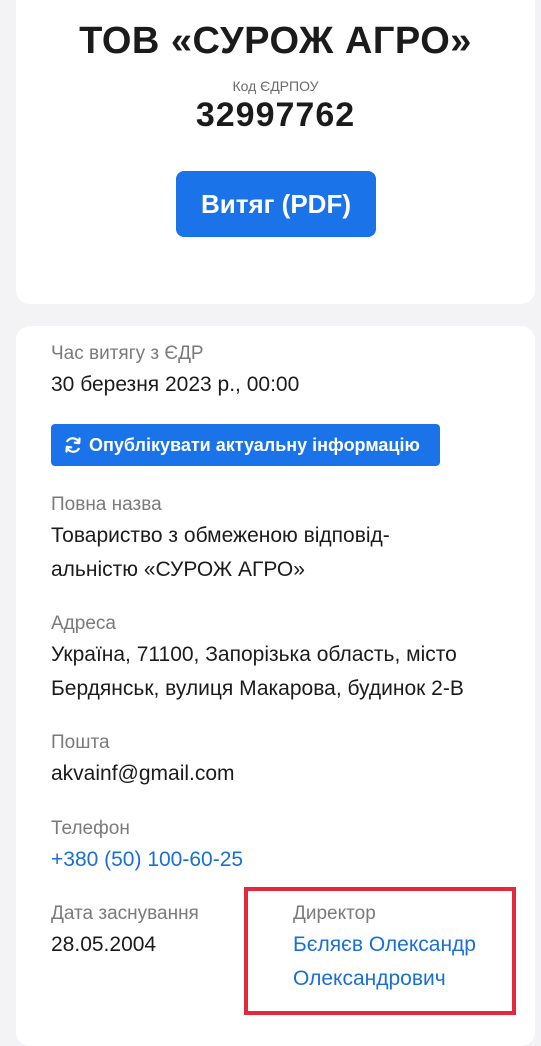 The height and width of the screenshot is (1046, 541). Describe the element at coordinates (73, 445) in the screenshot. I see `refresh-icon` at that location.